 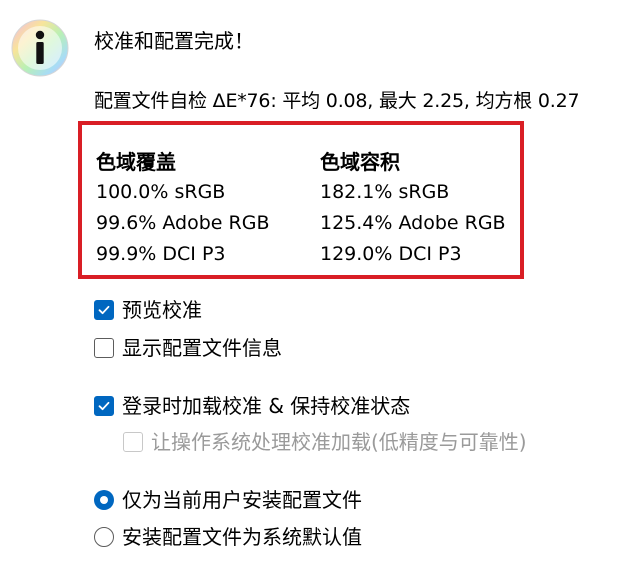 I want to click on show-profile-info-checkbox, so click(x=104, y=348).